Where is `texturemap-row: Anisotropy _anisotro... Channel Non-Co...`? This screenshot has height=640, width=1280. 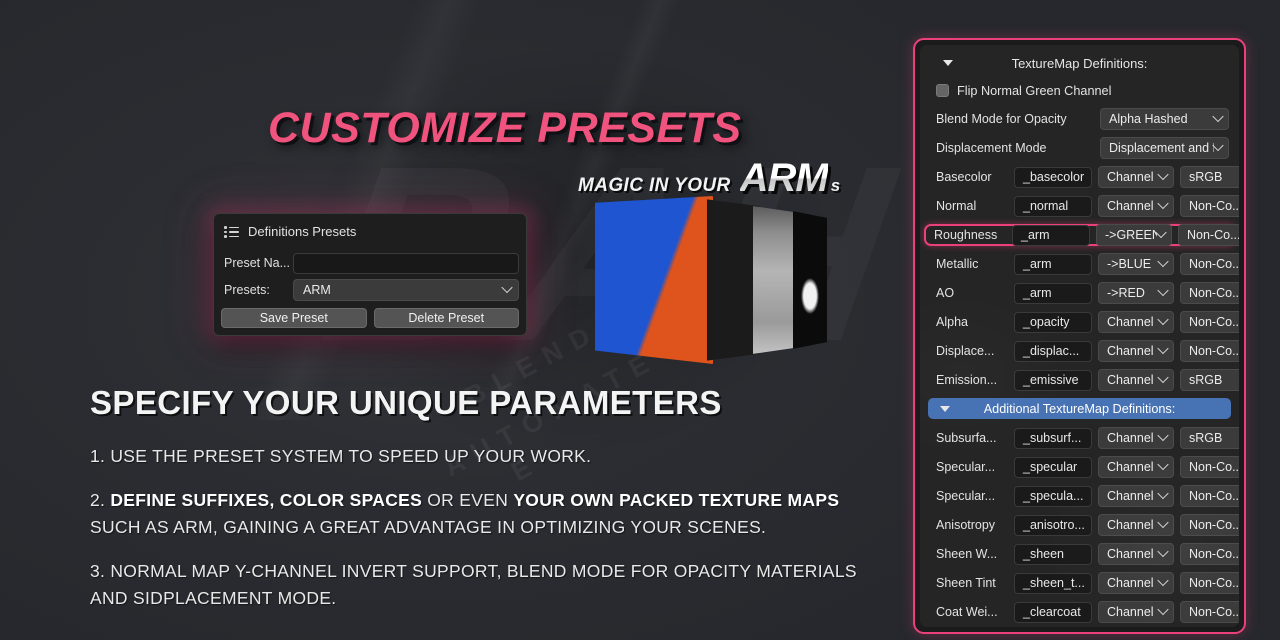
texturemap-row: Anisotropy _anisotro... Channel Non-Co... is located at coordinates (1083, 525).